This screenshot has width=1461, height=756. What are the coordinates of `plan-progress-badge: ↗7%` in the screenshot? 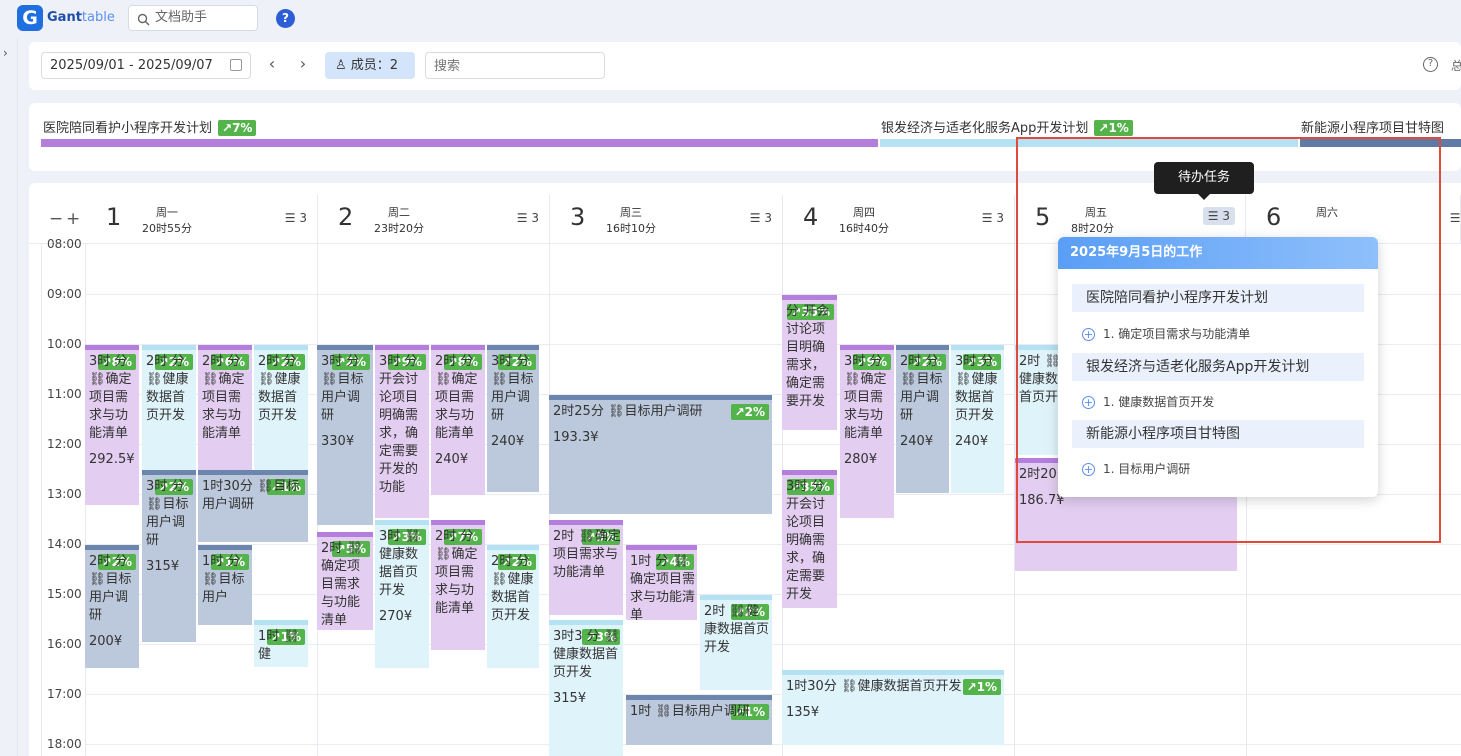 It's located at (237, 128).